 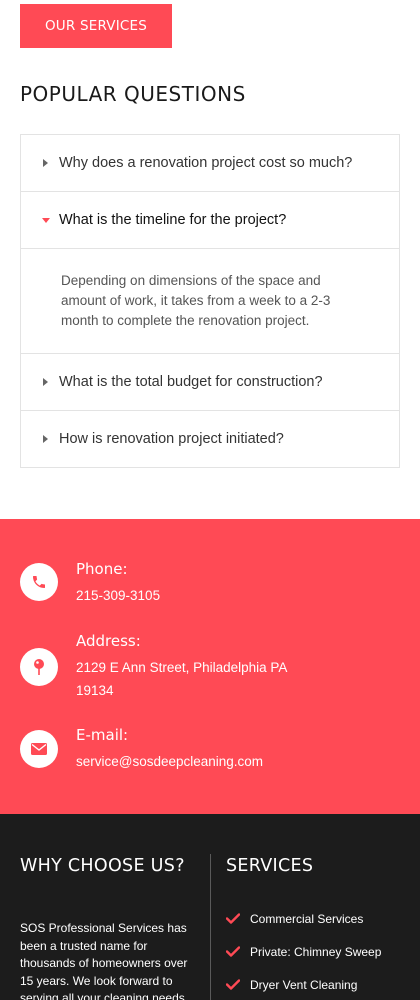 What do you see at coordinates (201, 595) in the screenshot?
I see `phone-value: 215-309-3105` at bounding box center [201, 595].